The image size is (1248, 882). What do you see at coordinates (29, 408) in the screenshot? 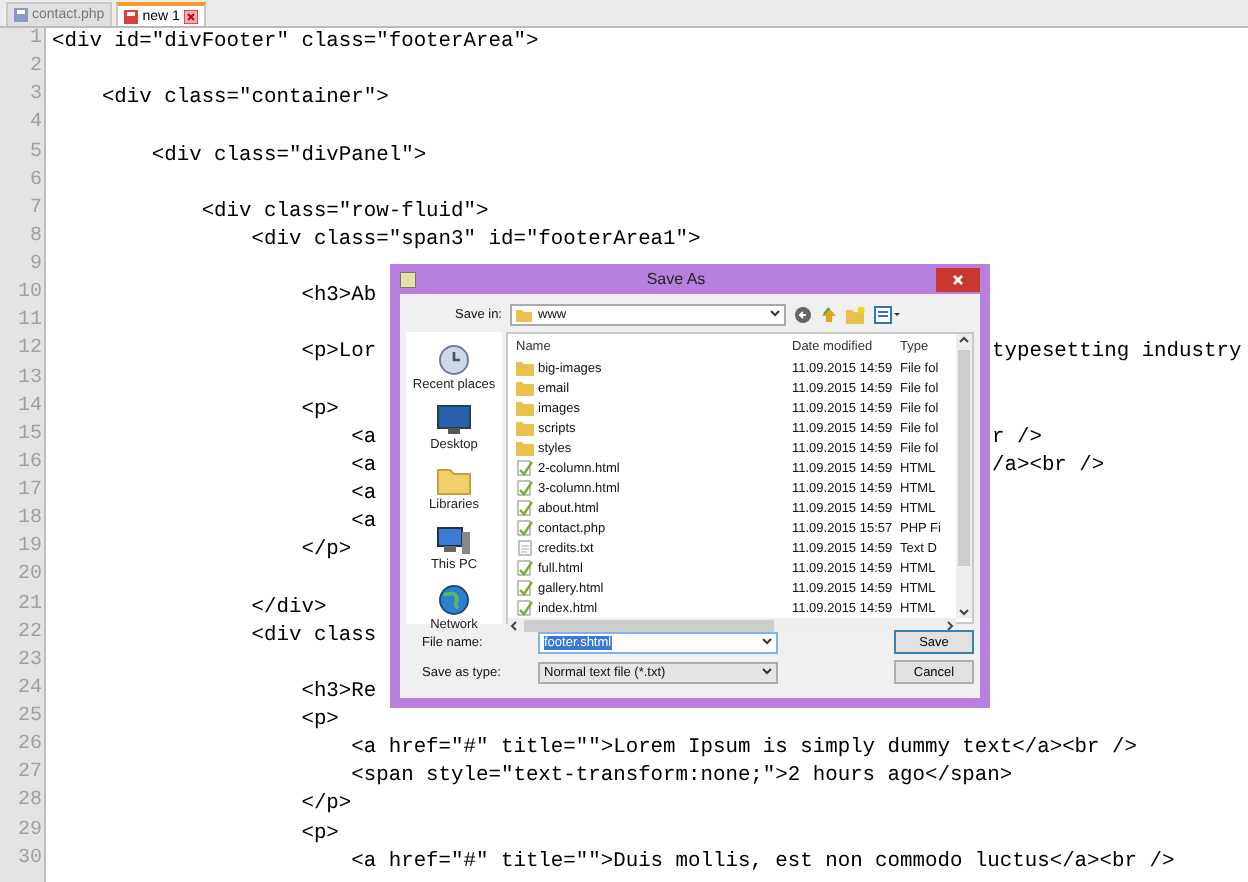
I see `line-number: 14` at bounding box center [29, 408].